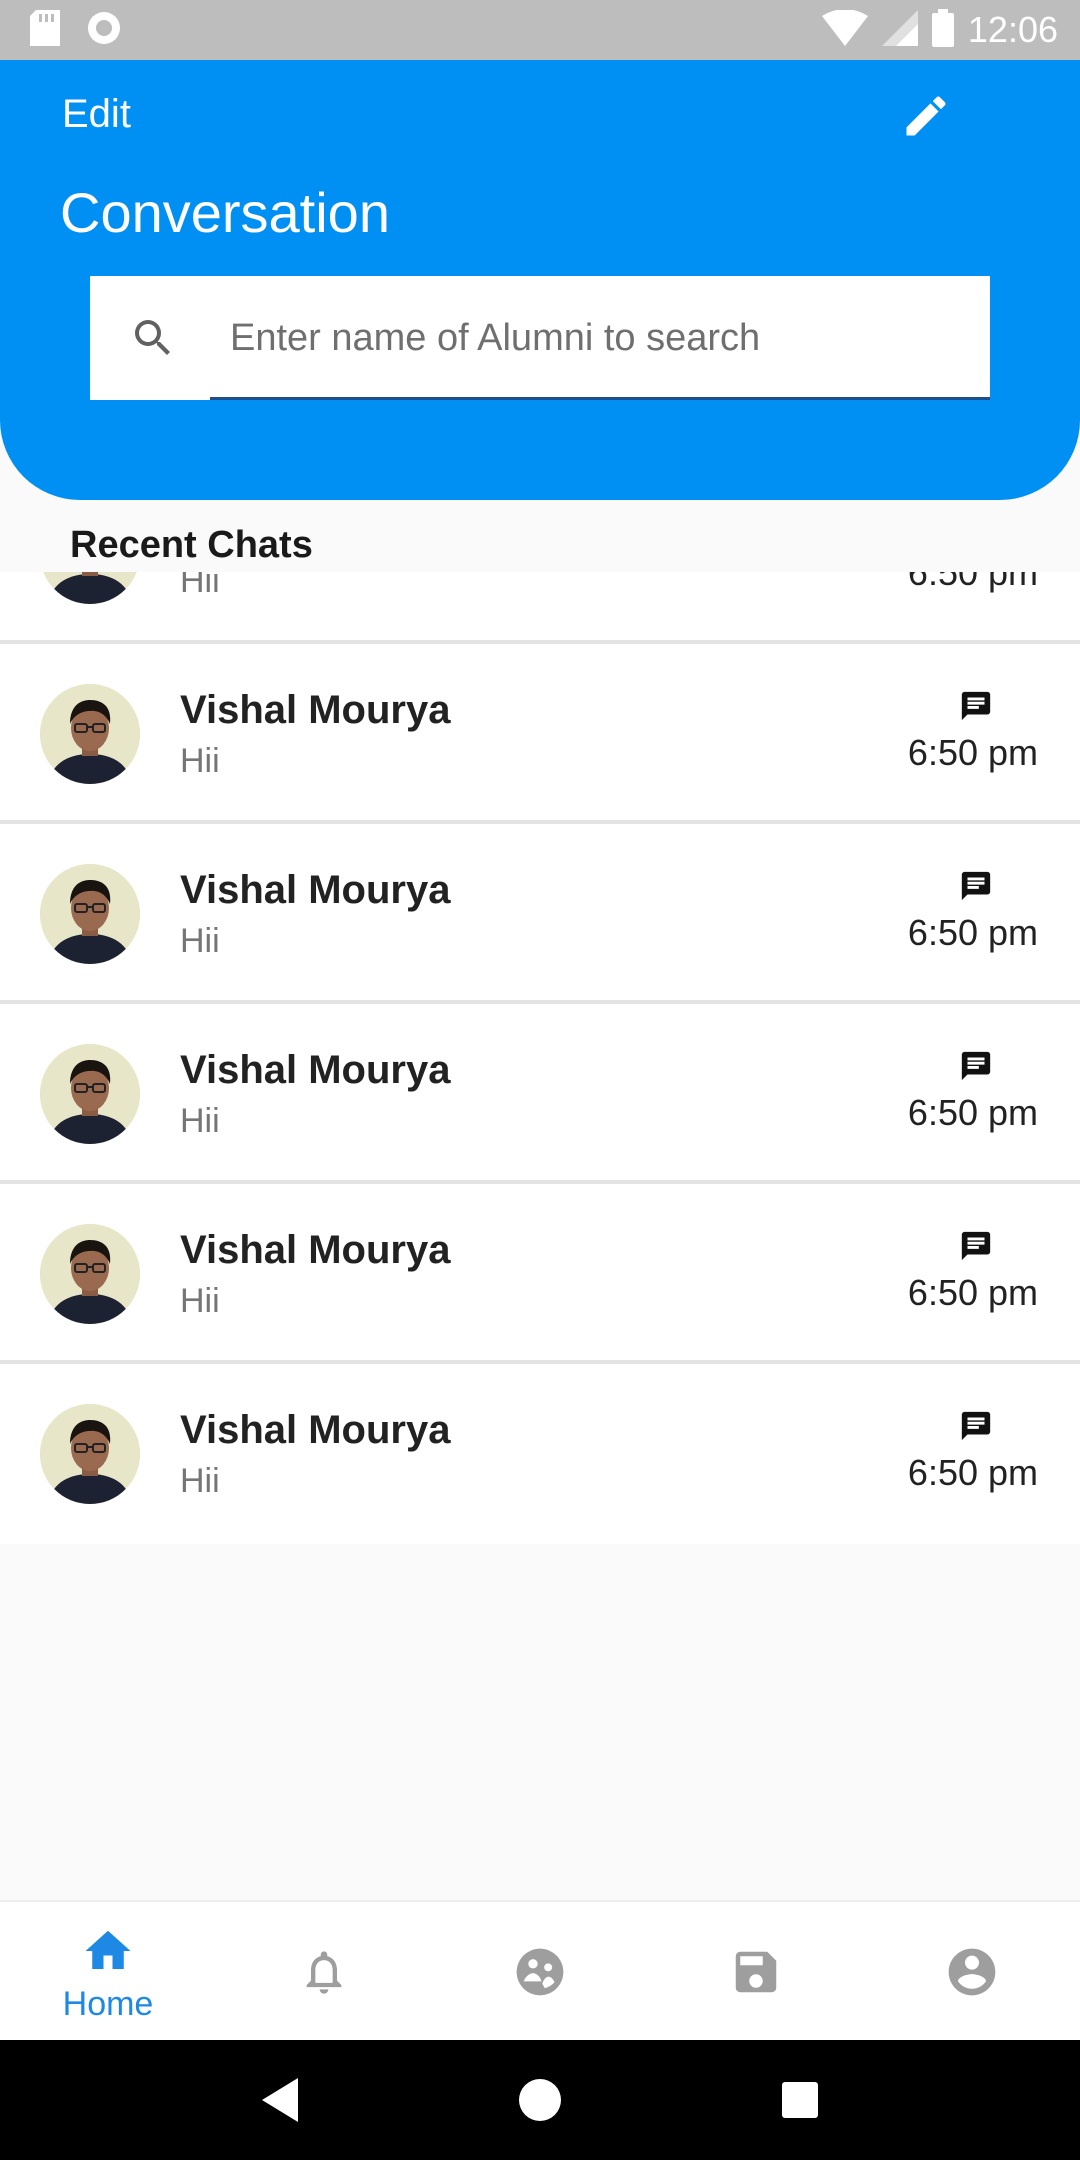 This screenshot has width=1080, height=2160. What do you see at coordinates (1012, 29) in the screenshot?
I see `status-time: 12:06` at bounding box center [1012, 29].